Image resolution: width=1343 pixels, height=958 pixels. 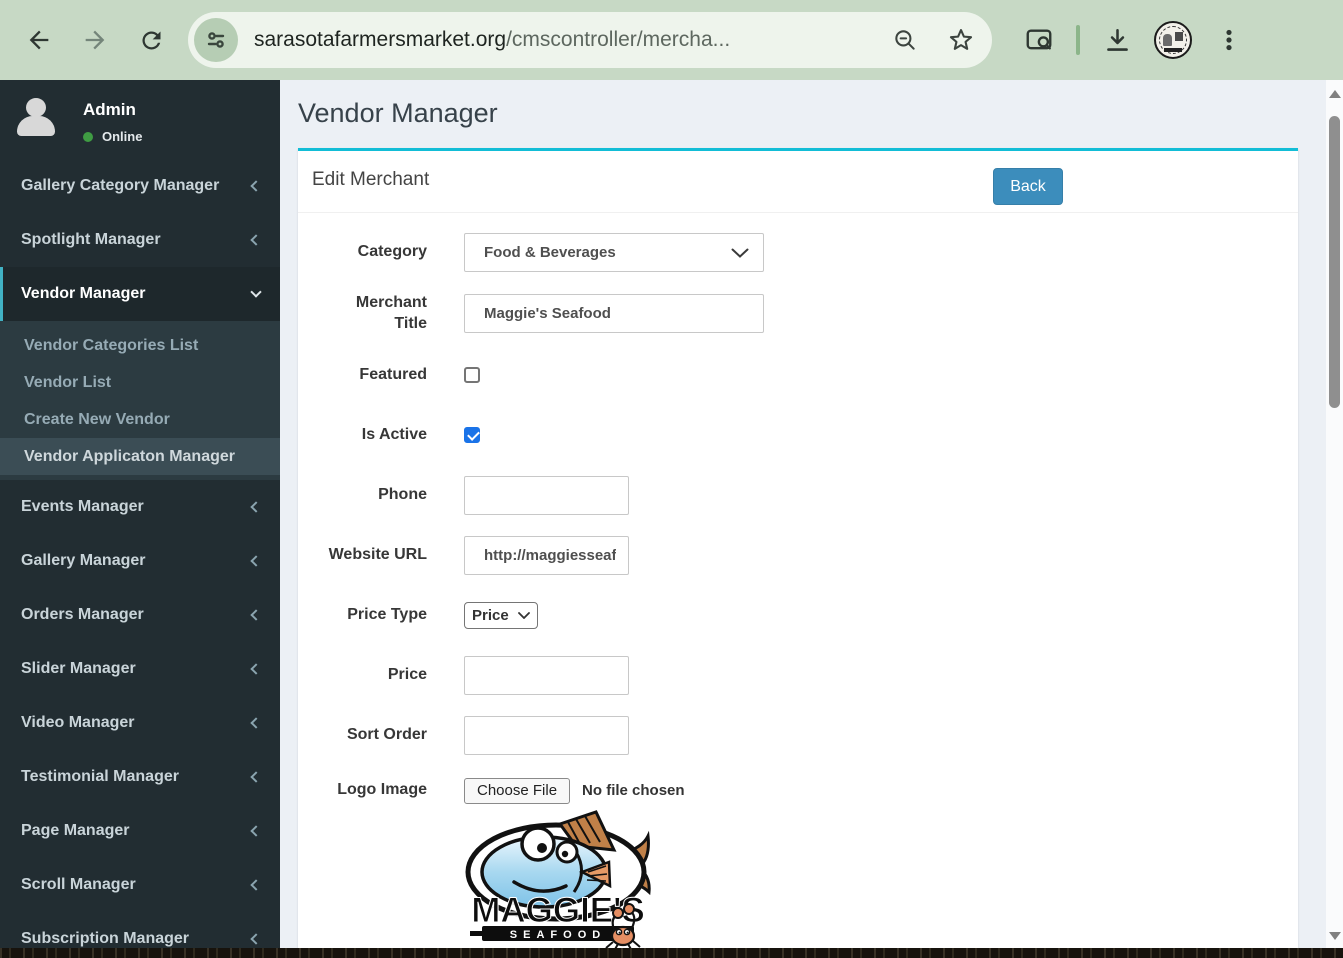 What do you see at coordinates (386, 734) in the screenshot?
I see `sort-order-label: Sort Order` at bounding box center [386, 734].